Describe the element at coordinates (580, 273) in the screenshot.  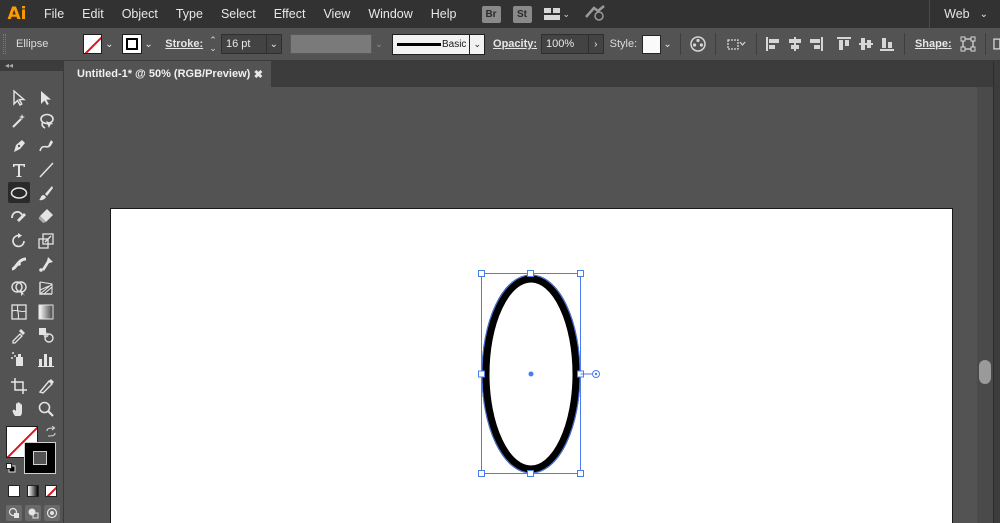
I see `handle-top-right` at that location.